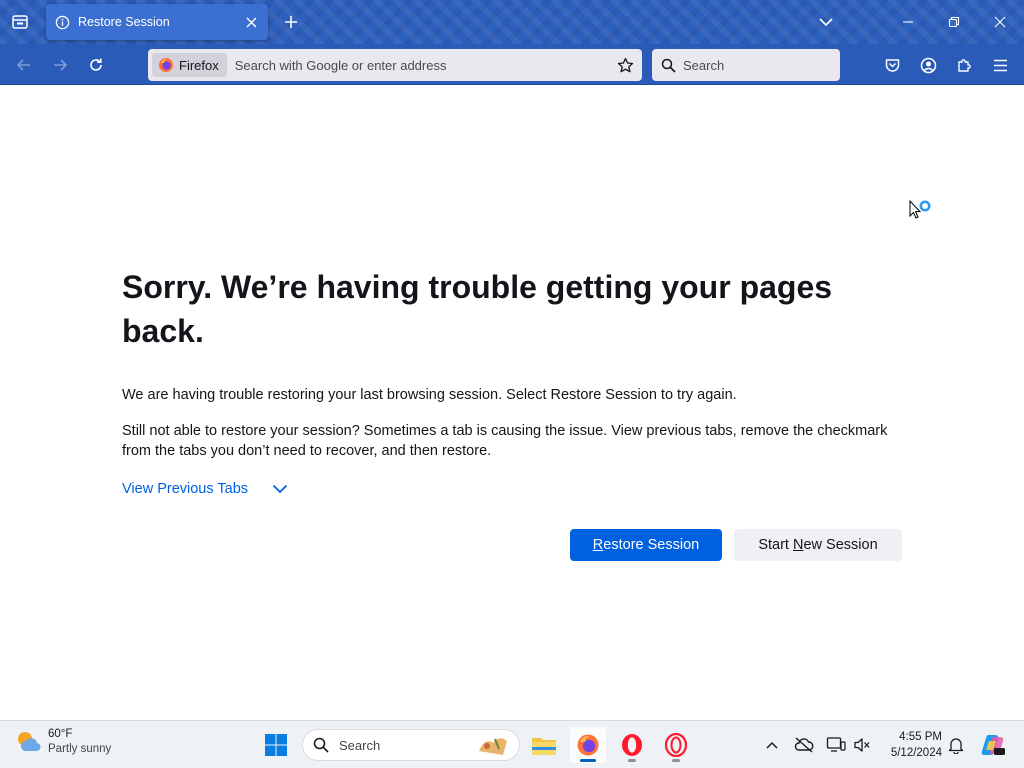 This screenshot has width=1024, height=768. I want to click on onedrive-tray-button, so click(804, 745).